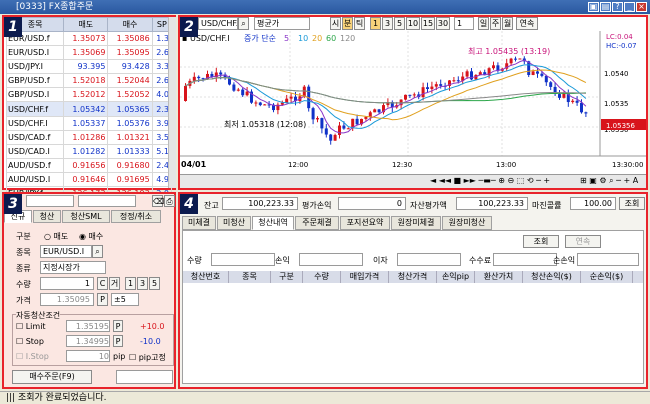  What do you see at coordinates (102, 283) in the screenshot?
I see `qty-btn-c: C` at bounding box center [102, 283].